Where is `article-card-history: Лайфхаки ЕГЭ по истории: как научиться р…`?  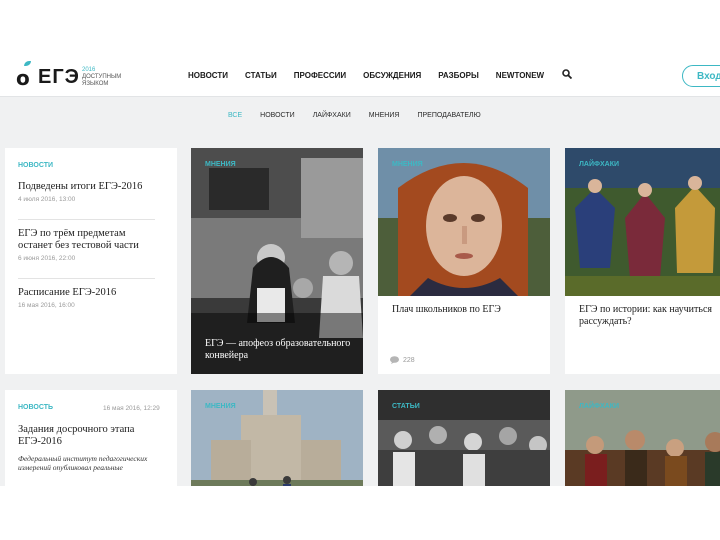 article-card-history: Лайфхаки ЕГЭ по истории: как научиться р… is located at coordinates (642, 261).